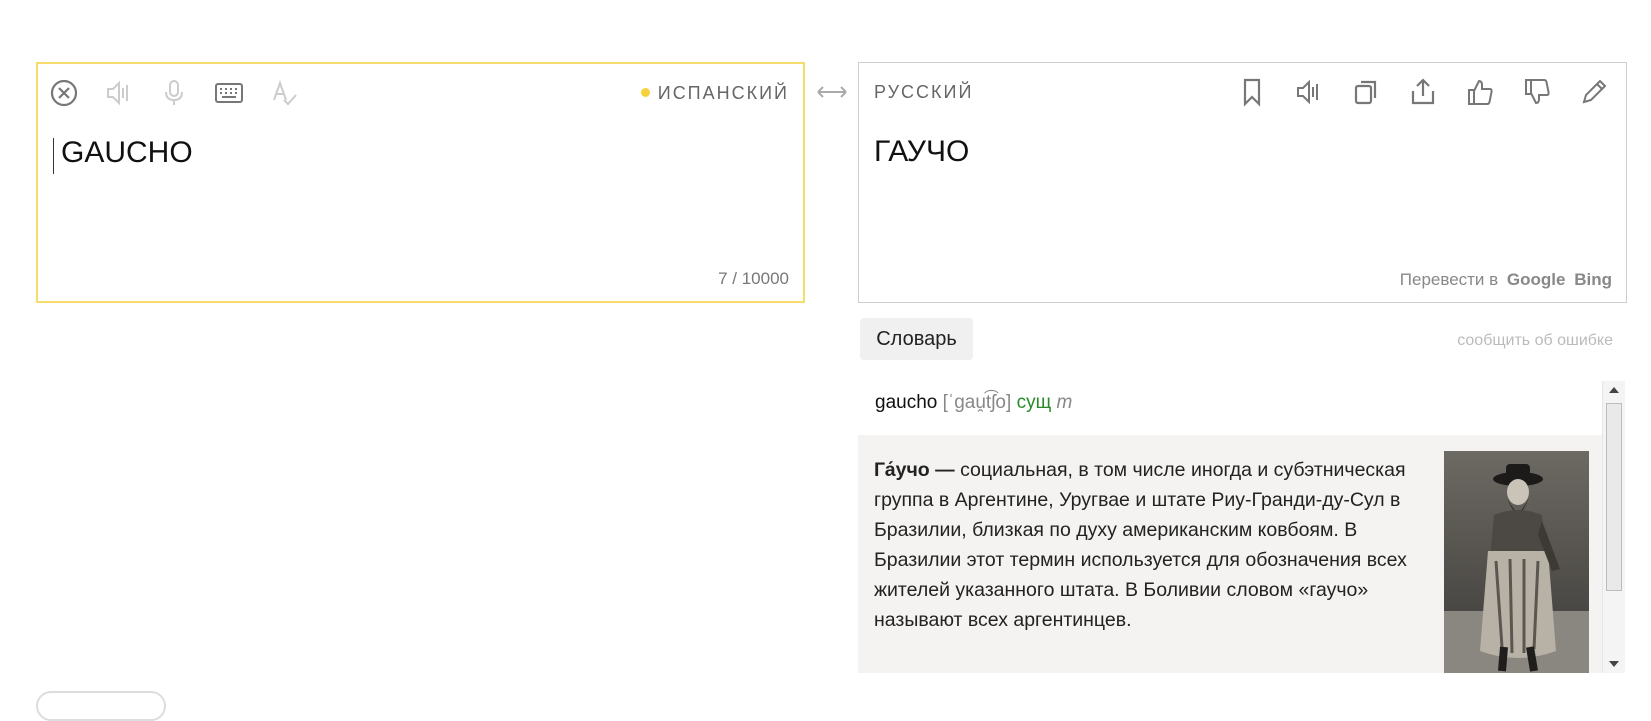  Describe the element at coordinates (1614, 664) in the screenshot. I see `scroll-down-icon` at that location.